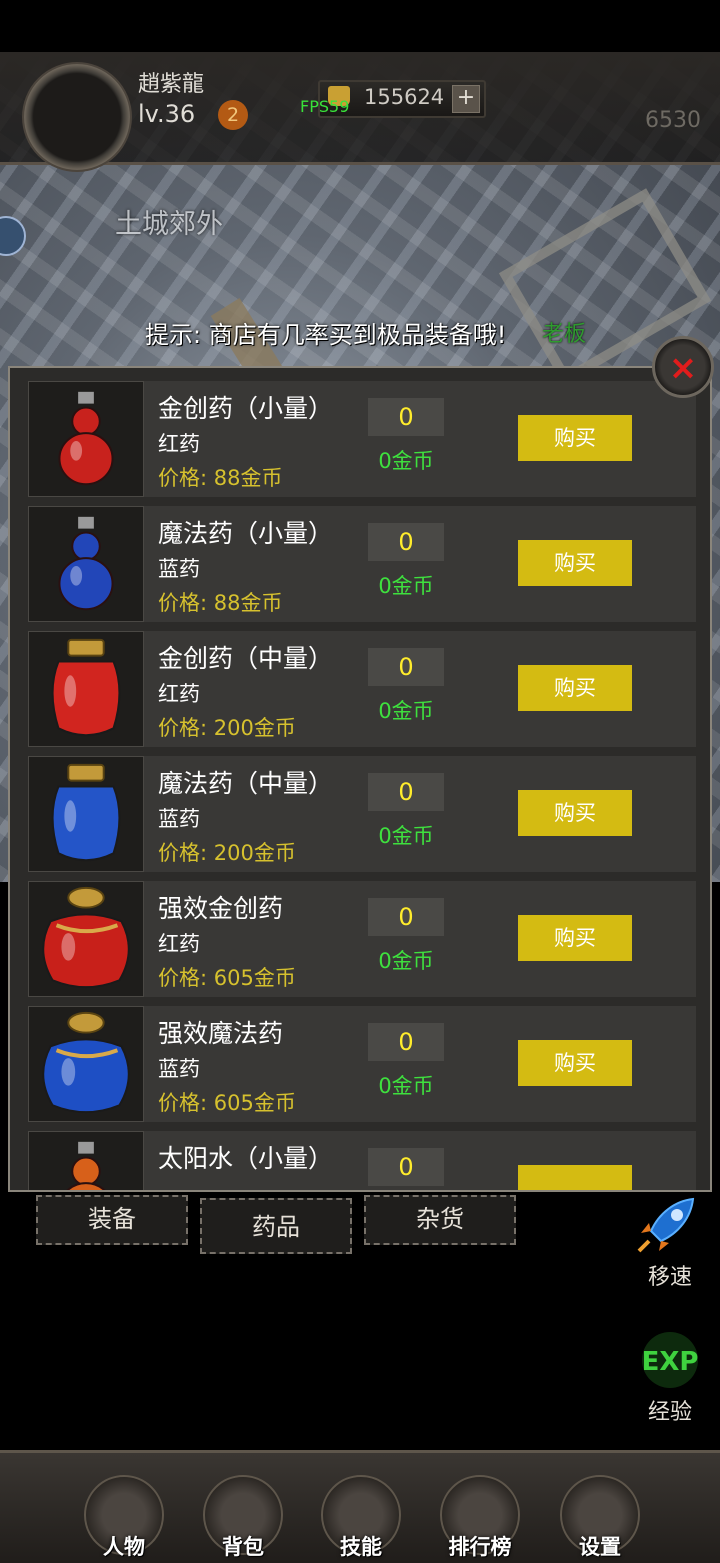 Image resolution: width=720 pixels, height=1563 pixels. I want to click on nav-ranking: 排行榜, so click(480, 1517).